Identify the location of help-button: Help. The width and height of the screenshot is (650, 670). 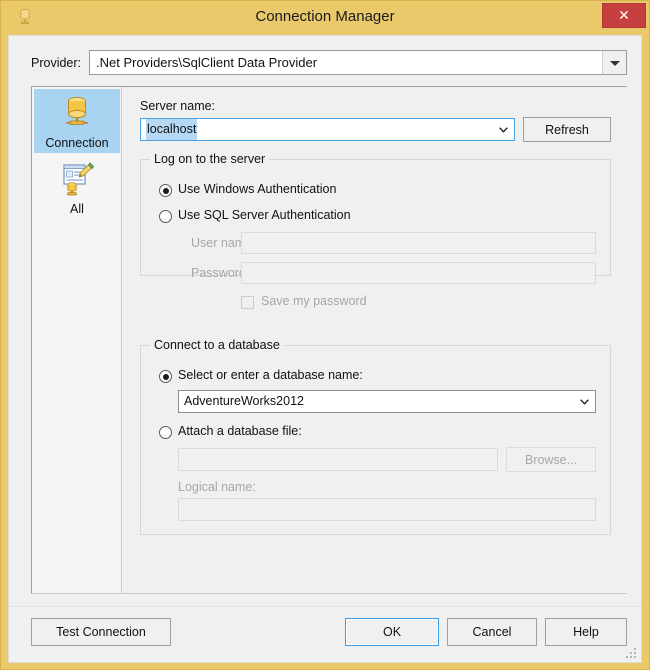
(586, 632).